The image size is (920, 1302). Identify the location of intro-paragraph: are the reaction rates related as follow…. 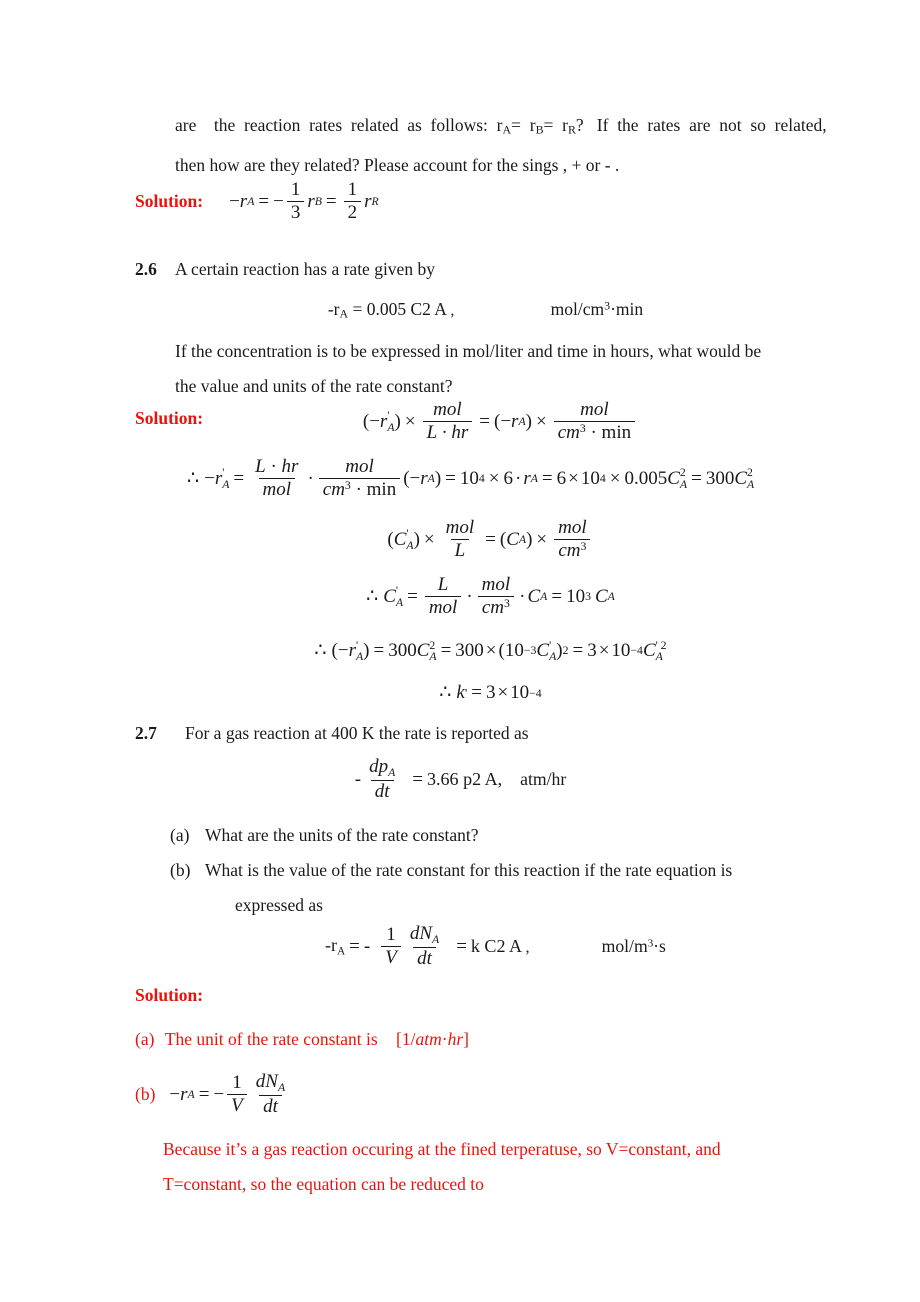
(485, 145).